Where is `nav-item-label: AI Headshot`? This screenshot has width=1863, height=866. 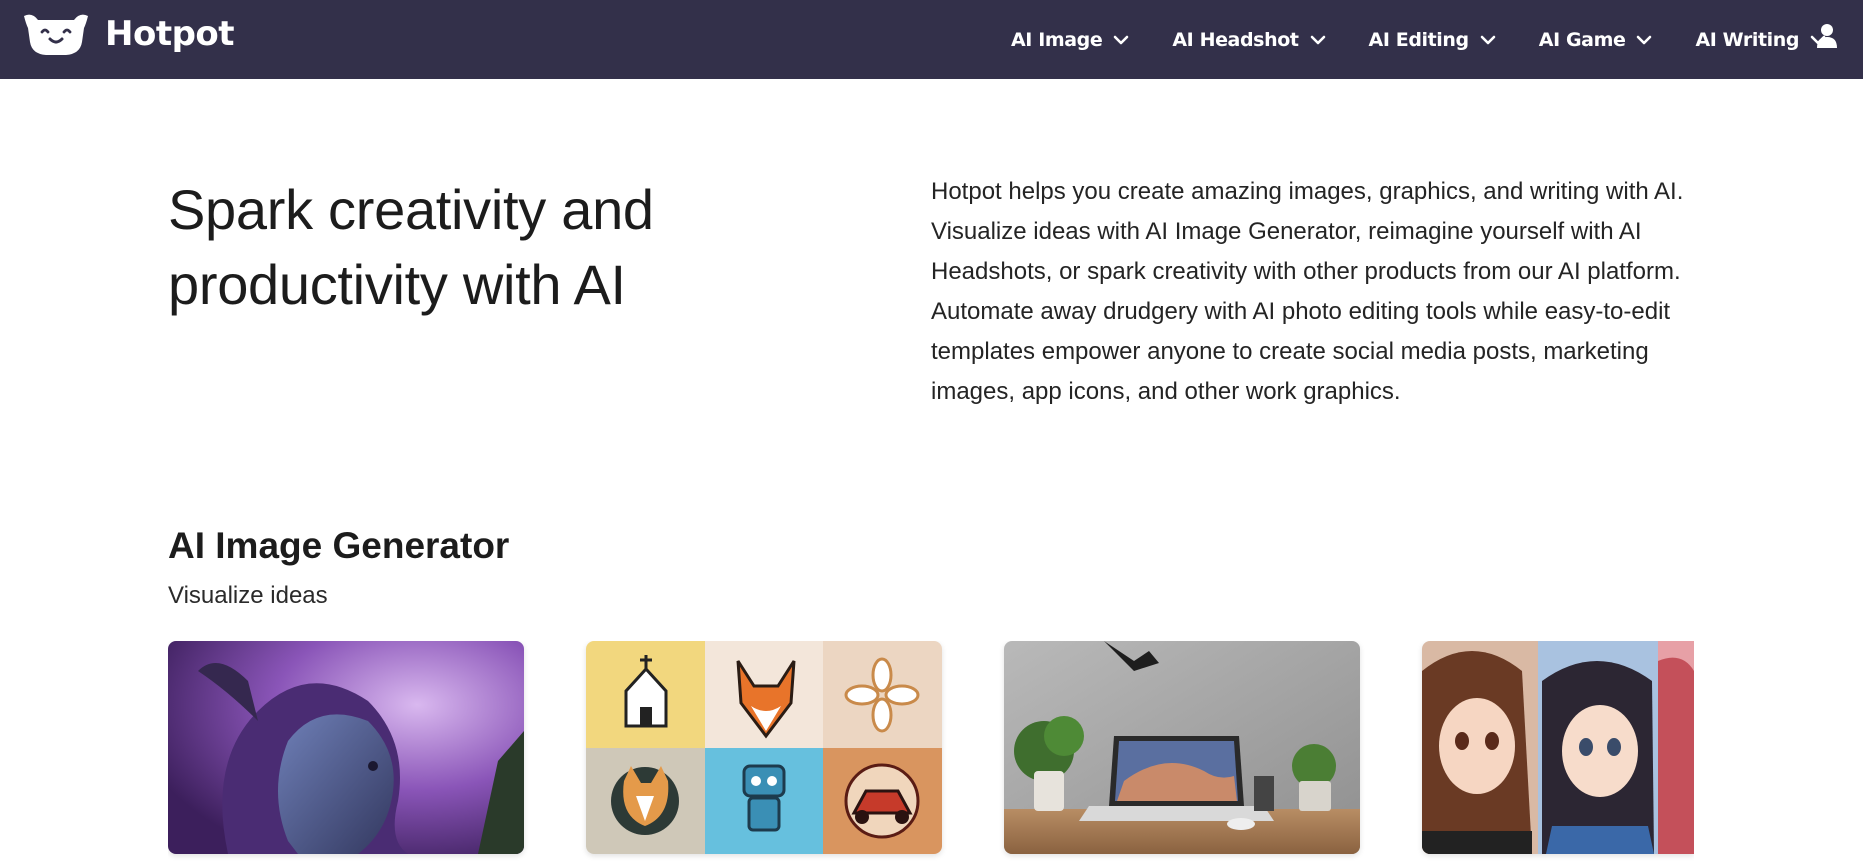 nav-item-label: AI Headshot is located at coordinates (1235, 39).